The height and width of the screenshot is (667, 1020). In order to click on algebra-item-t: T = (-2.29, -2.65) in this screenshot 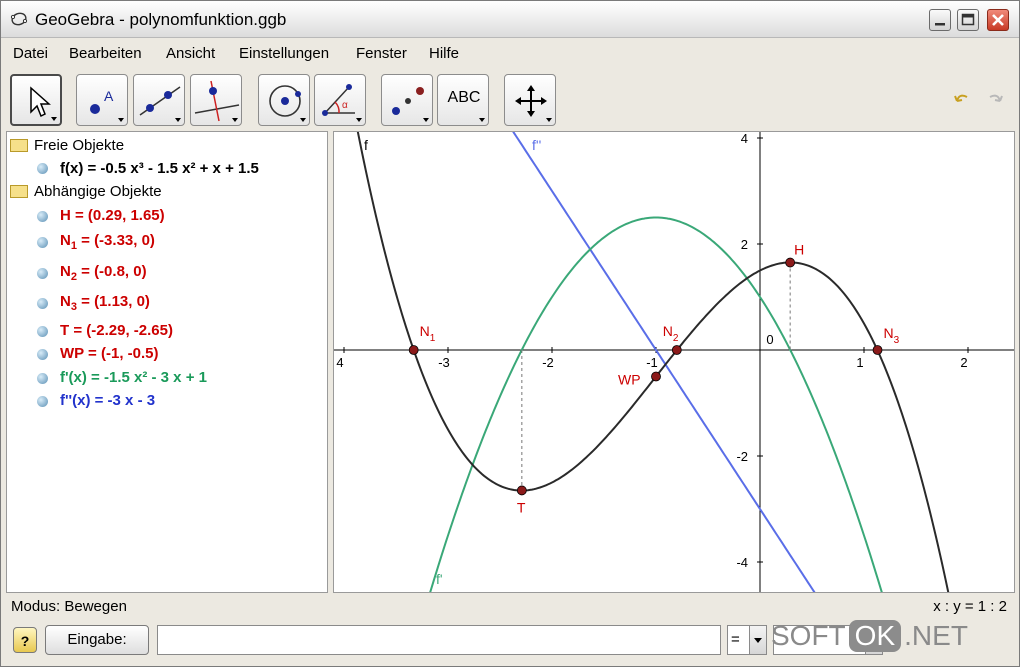, I will do `click(116, 330)`.